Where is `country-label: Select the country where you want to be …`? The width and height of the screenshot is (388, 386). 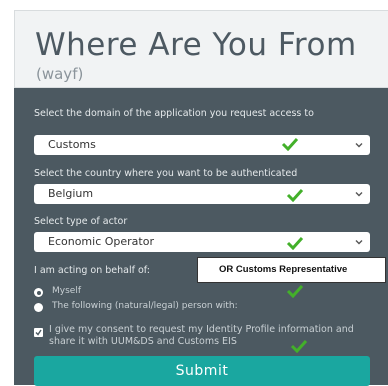 country-label: Select the country where you want to be … is located at coordinates (166, 173).